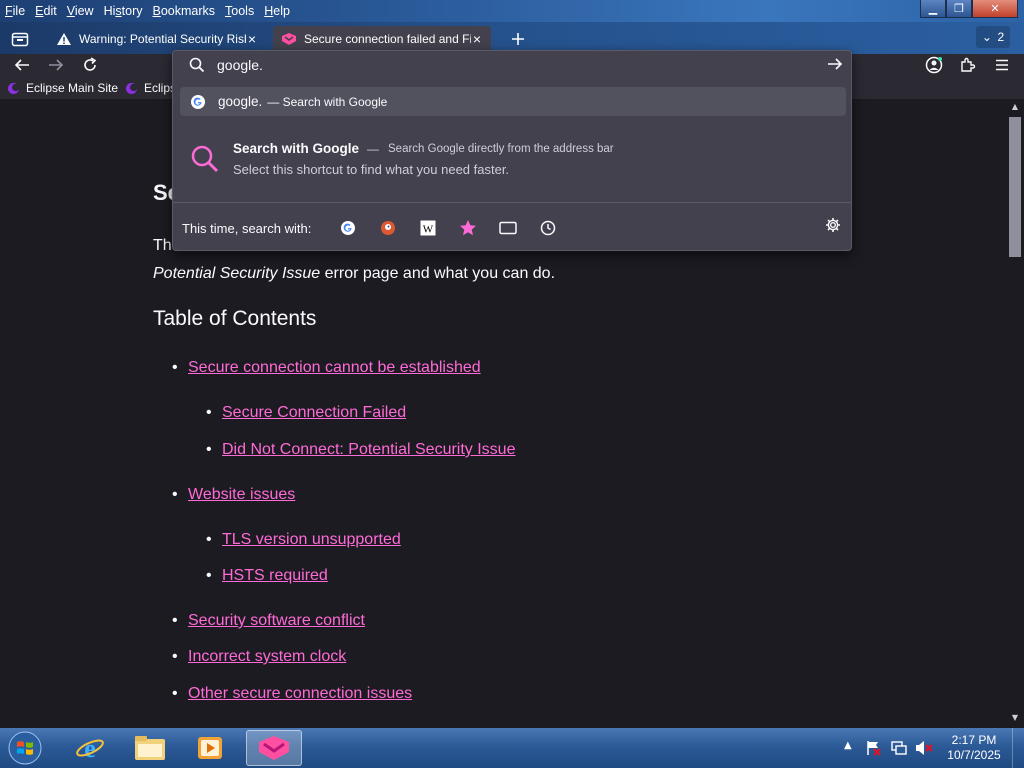 This screenshot has width=1024, height=768. What do you see at coordinates (835, 64) in the screenshot?
I see `go-arrow-icon` at bounding box center [835, 64].